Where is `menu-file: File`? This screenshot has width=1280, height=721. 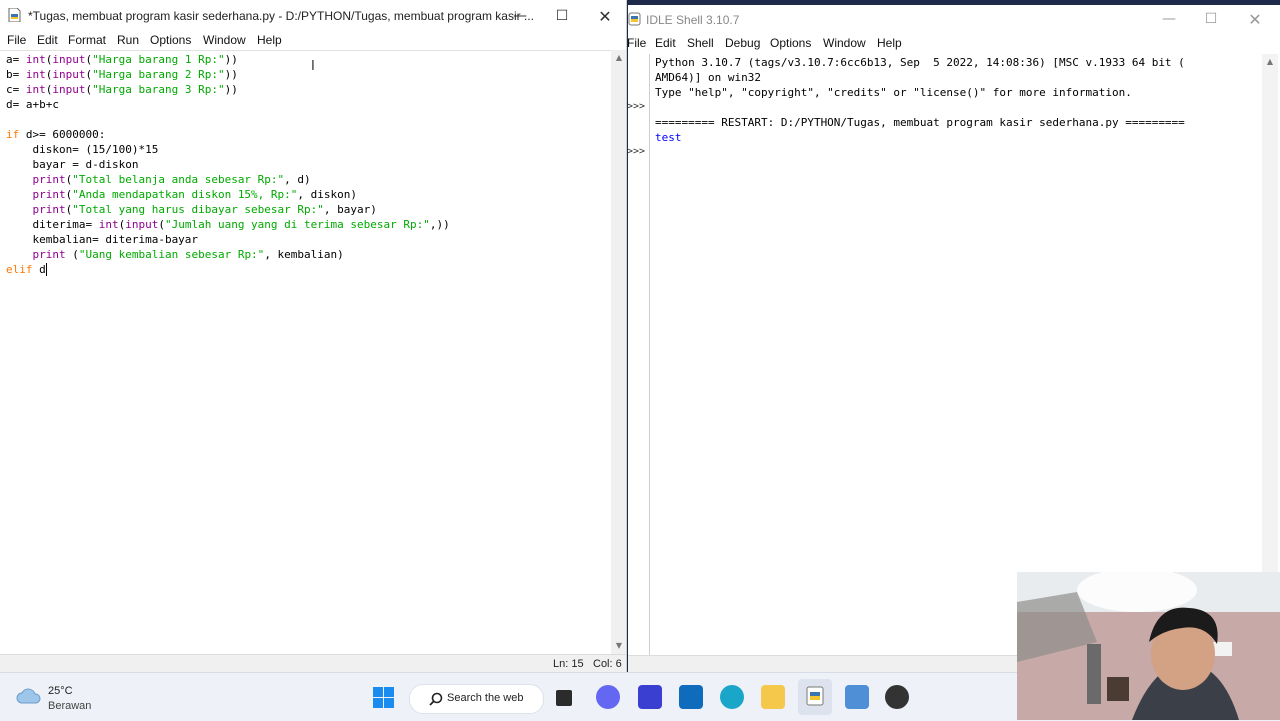 menu-file: File is located at coordinates (16, 40).